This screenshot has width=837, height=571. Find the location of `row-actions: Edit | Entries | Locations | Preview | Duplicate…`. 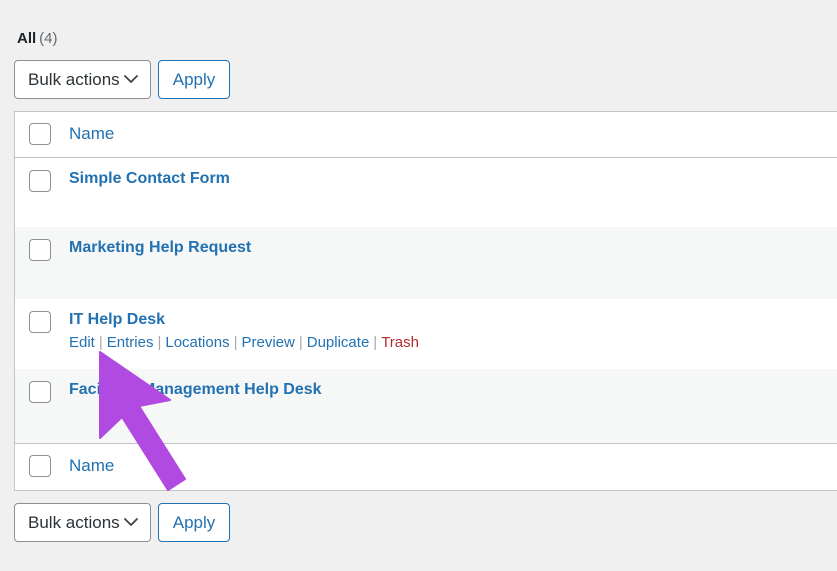

row-actions: Edit | Entries | Locations | Preview | Duplicate… is located at coordinates (453, 343).